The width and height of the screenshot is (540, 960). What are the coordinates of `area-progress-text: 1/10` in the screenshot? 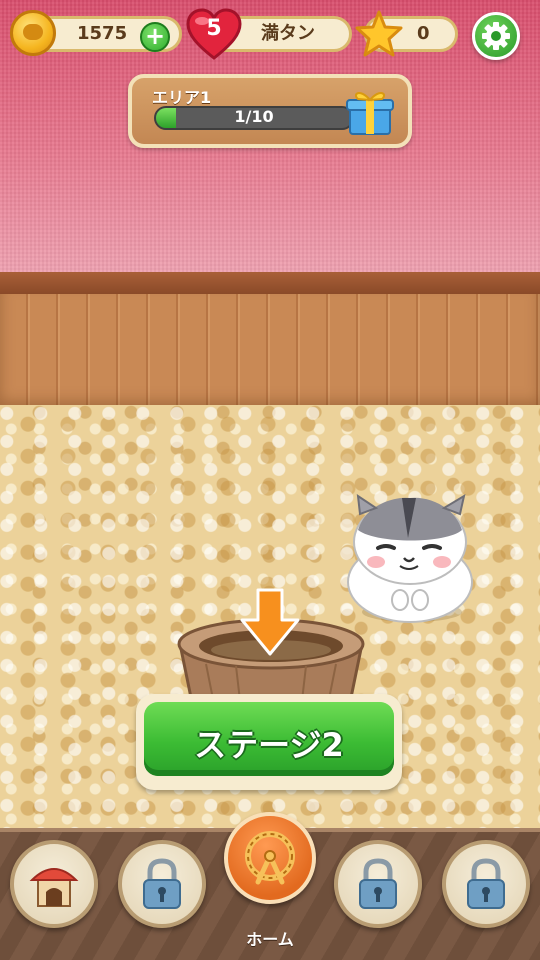 It's located at (254, 116).